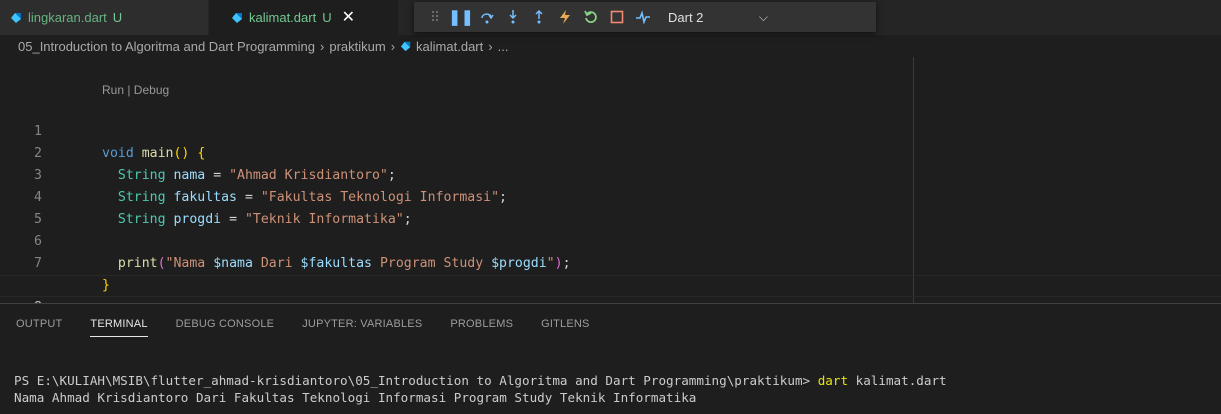 The width and height of the screenshot is (1221, 414). Describe the element at coordinates (610, 295) in the screenshot. I see `code-line: 8` at that location.